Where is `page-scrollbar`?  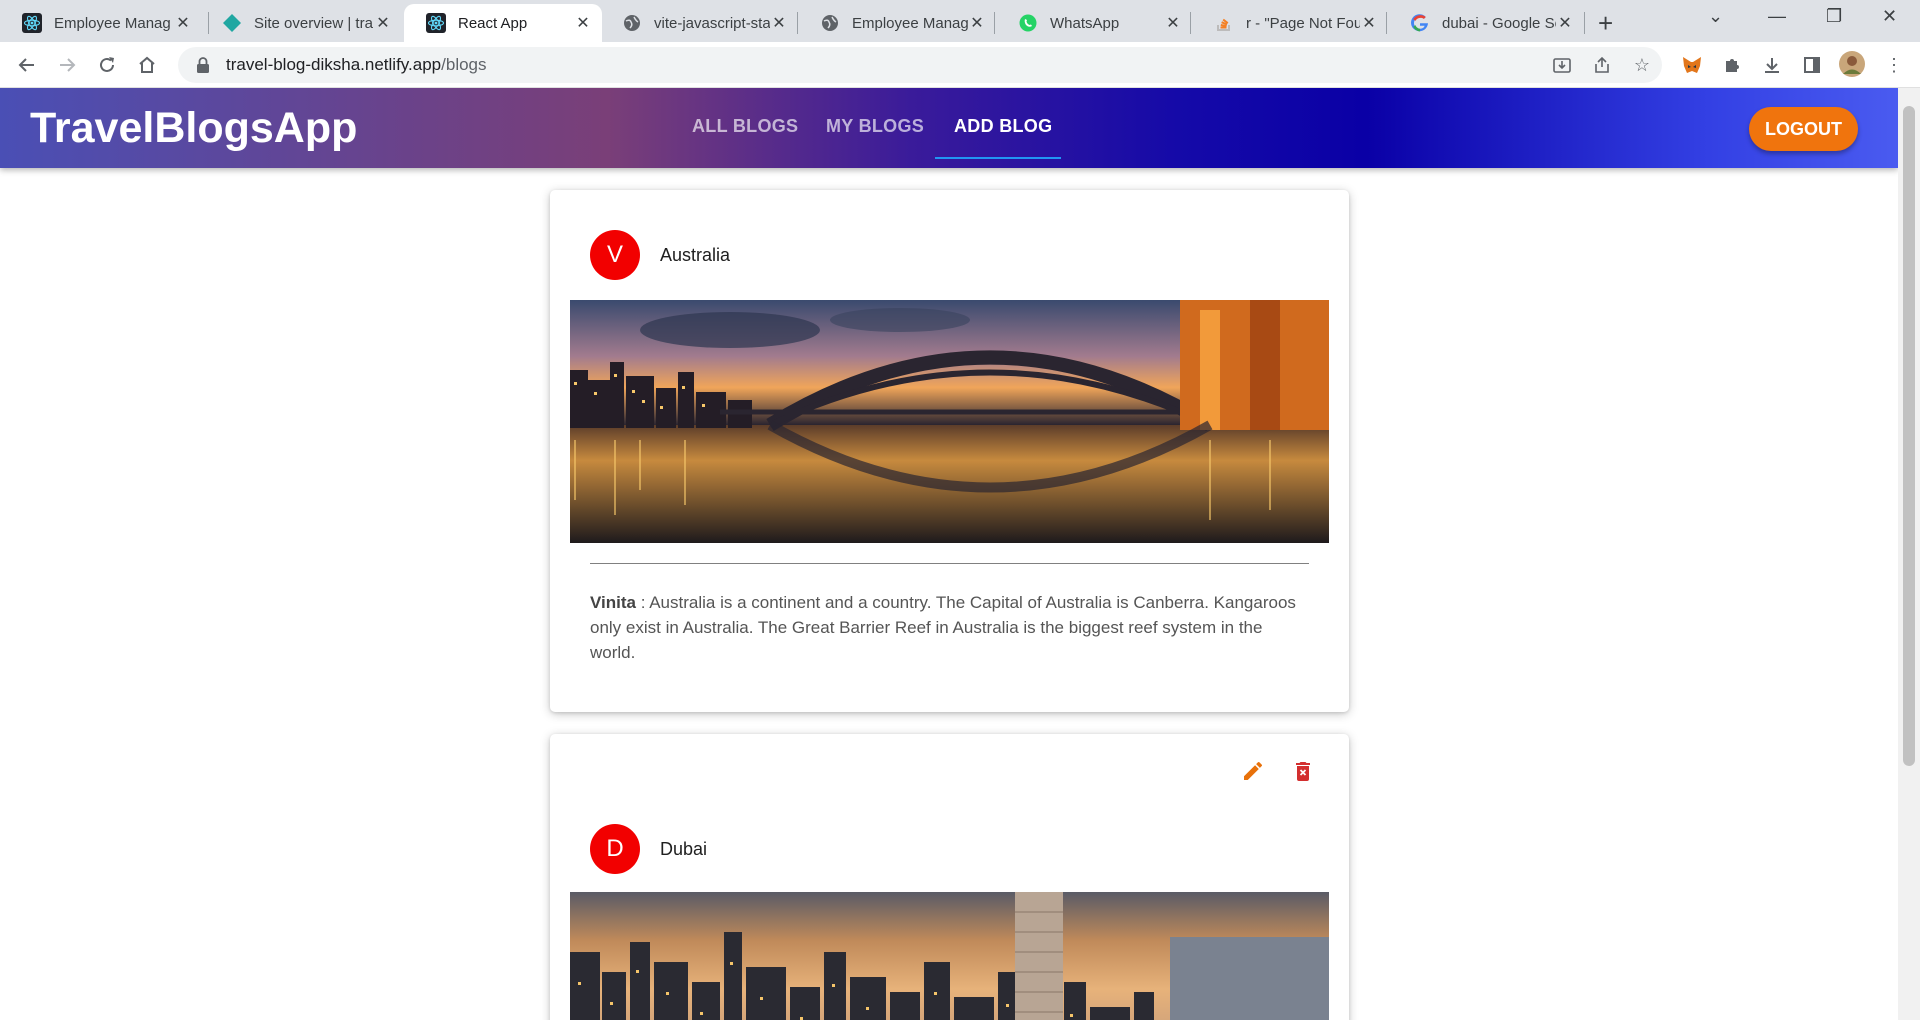 page-scrollbar is located at coordinates (1909, 554).